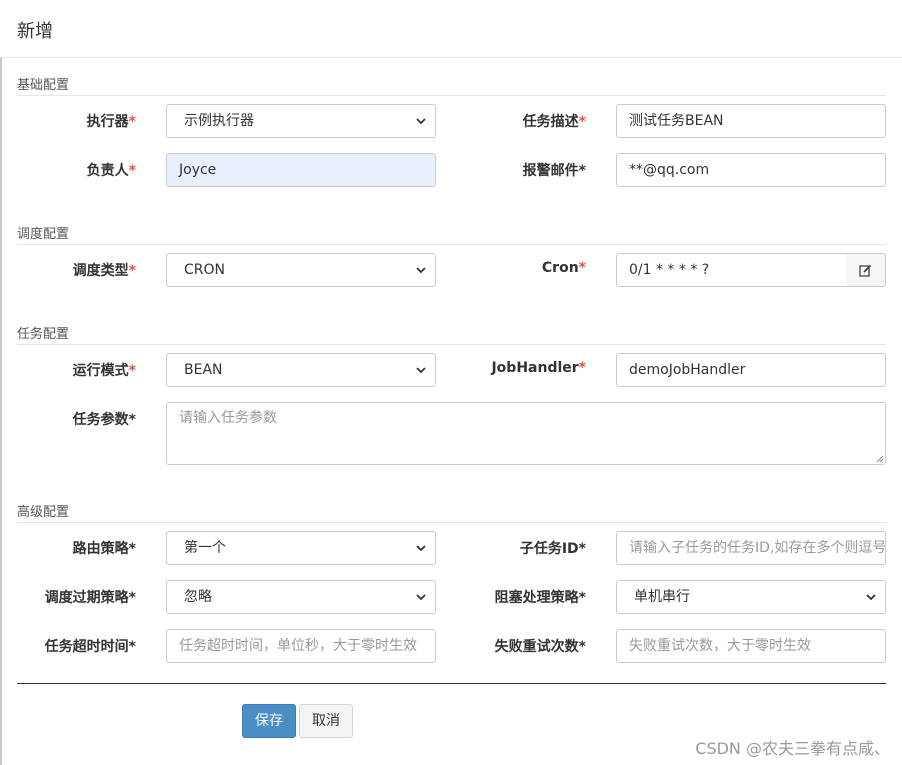 Image resolution: width=902 pixels, height=765 pixels. Describe the element at coordinates (111, 122) in the screenshot. I see `executor-label: 执行器*` at that location.